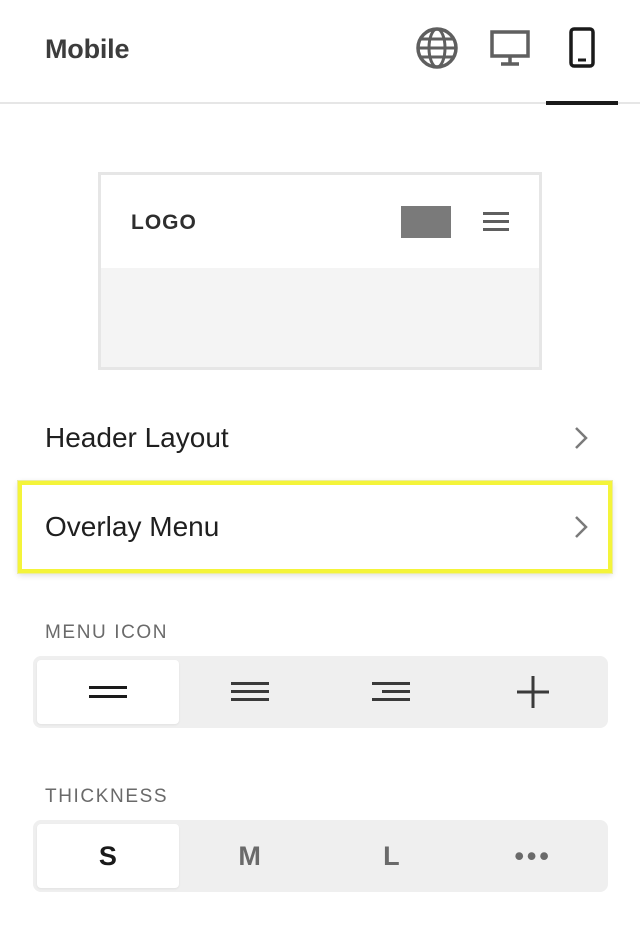 The height and width of the screenshot is (944, 640). What do you see at coordinates (426, 222) in the screenshot?
I see `preview-button-placeholder` at bounding box center [426, 222].